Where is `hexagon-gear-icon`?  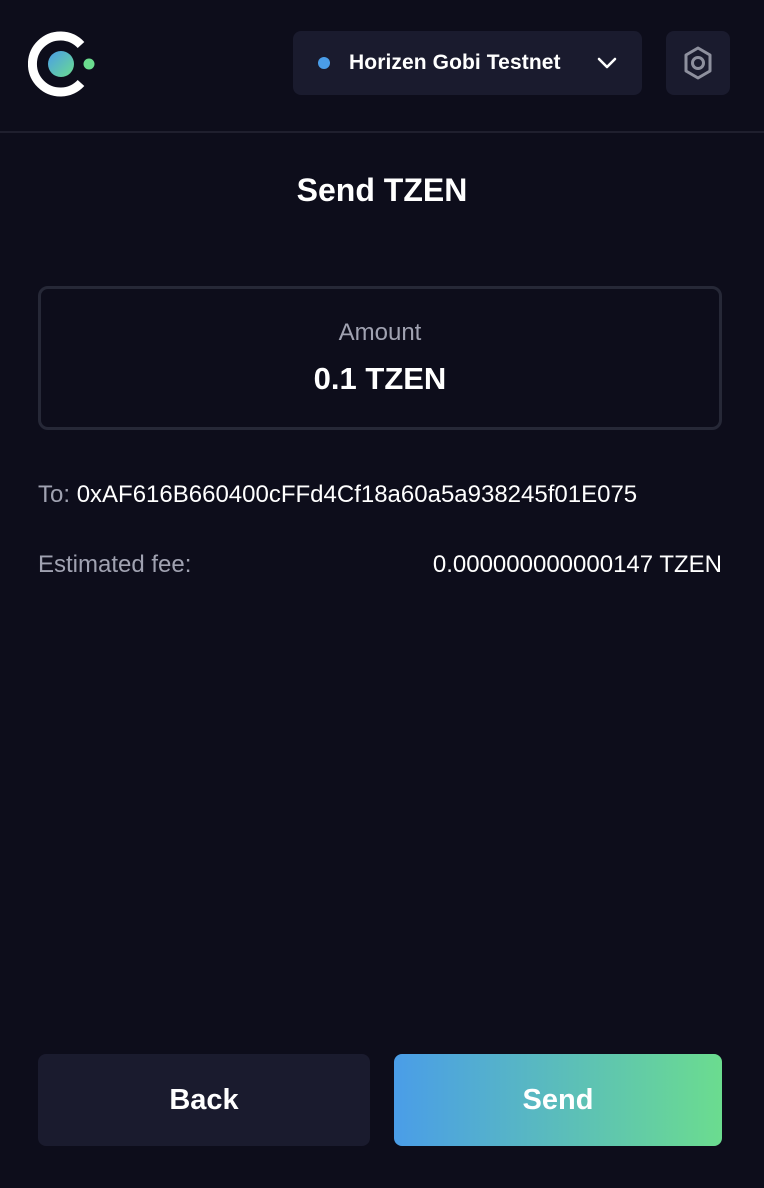 hexagon-gear-icon is located at coordinates (698, 63).